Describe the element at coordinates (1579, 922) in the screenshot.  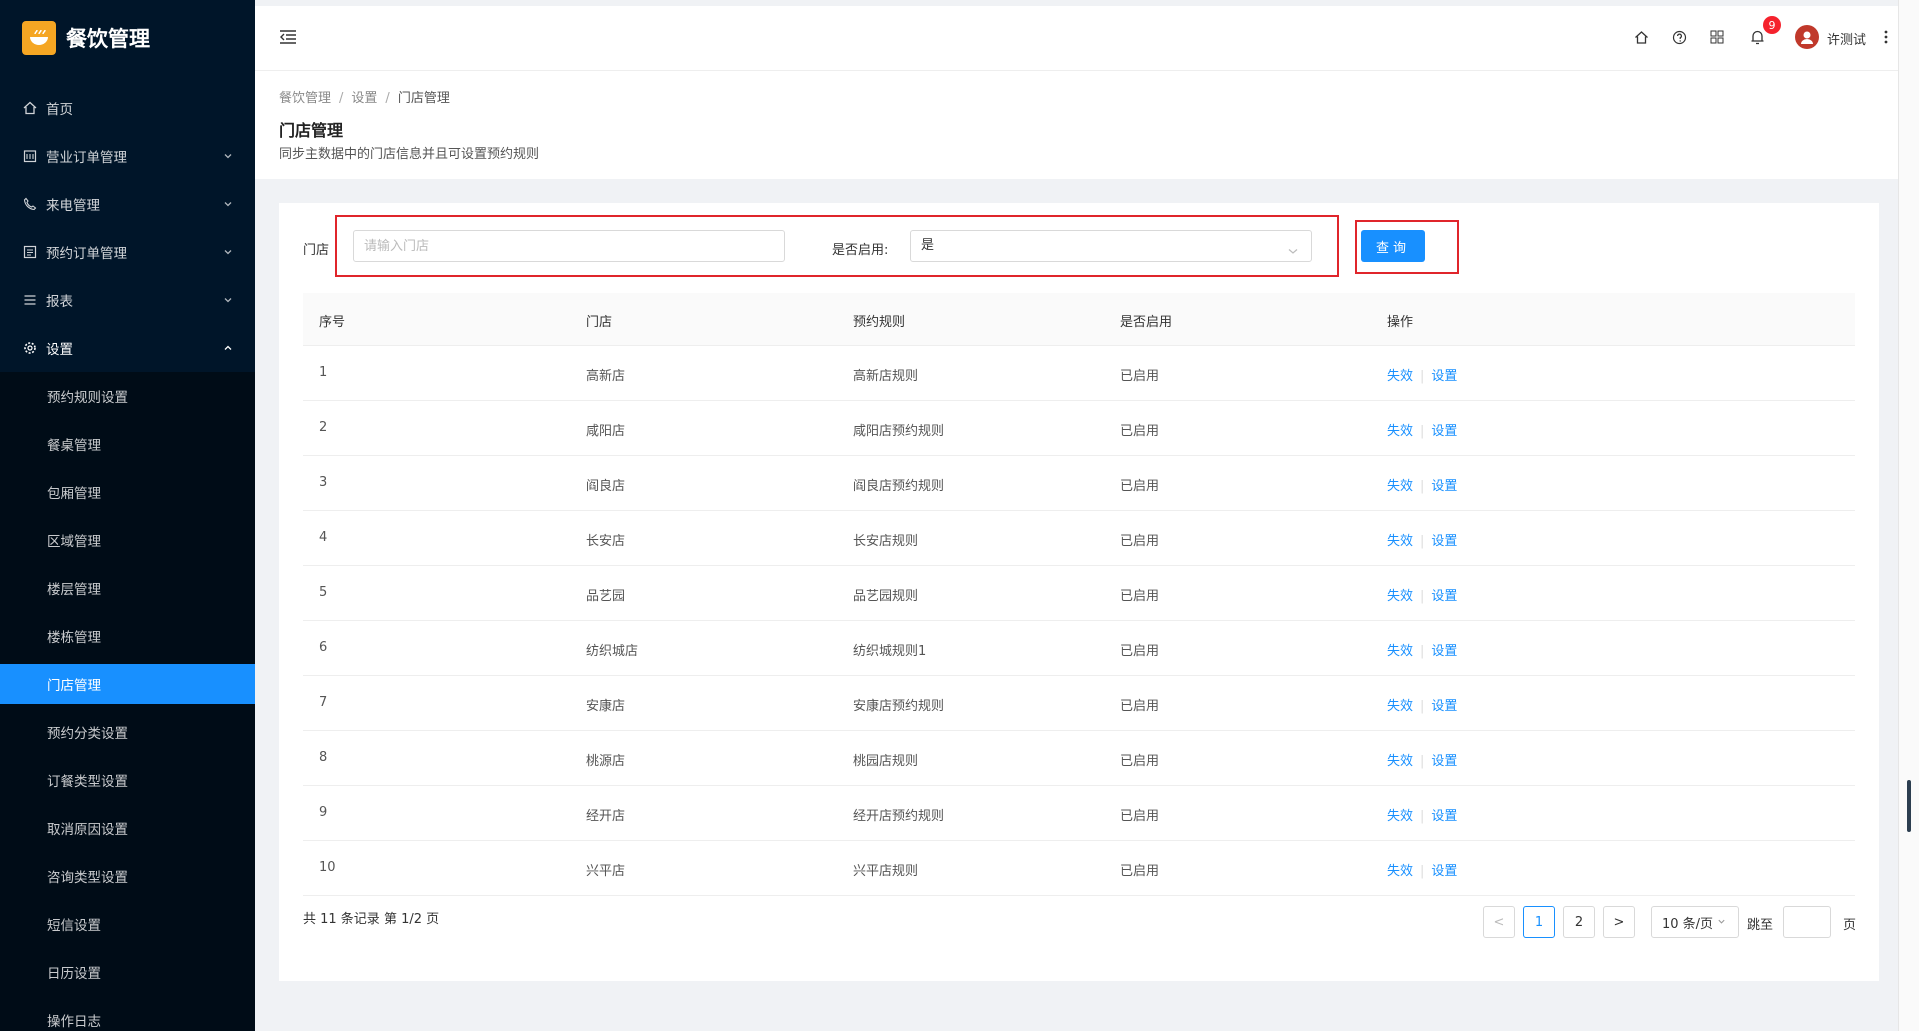
I see `page-button-2: 2` at that location.